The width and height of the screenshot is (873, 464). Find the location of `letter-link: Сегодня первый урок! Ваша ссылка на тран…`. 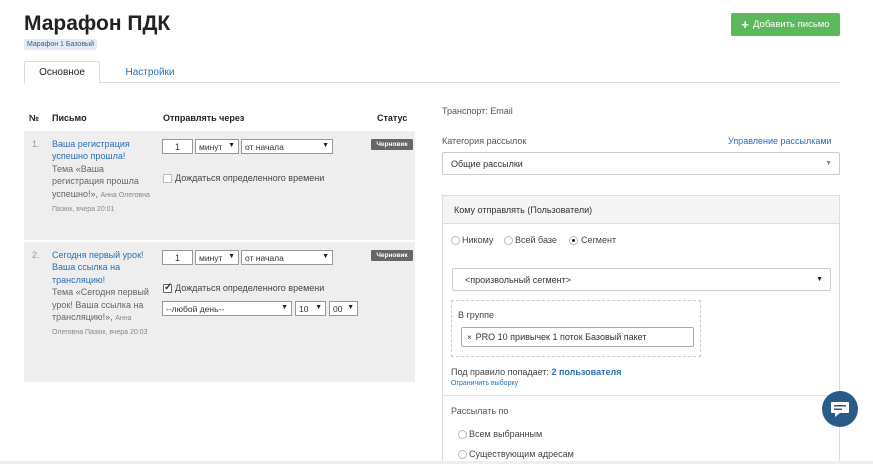

letter-link: Сегодня первый урок! Ваша ссылка на тран… is located at coordinates (98, 267).